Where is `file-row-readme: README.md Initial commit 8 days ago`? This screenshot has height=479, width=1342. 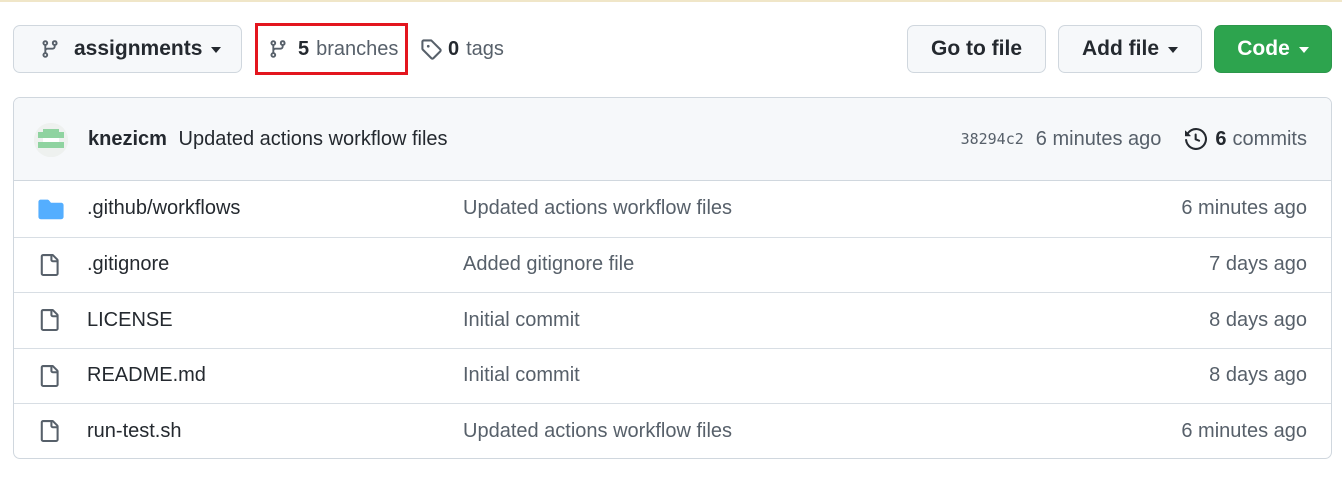 file-row-readme: README.md Initial commit 8 days ago is located at coordinates (672, 375).